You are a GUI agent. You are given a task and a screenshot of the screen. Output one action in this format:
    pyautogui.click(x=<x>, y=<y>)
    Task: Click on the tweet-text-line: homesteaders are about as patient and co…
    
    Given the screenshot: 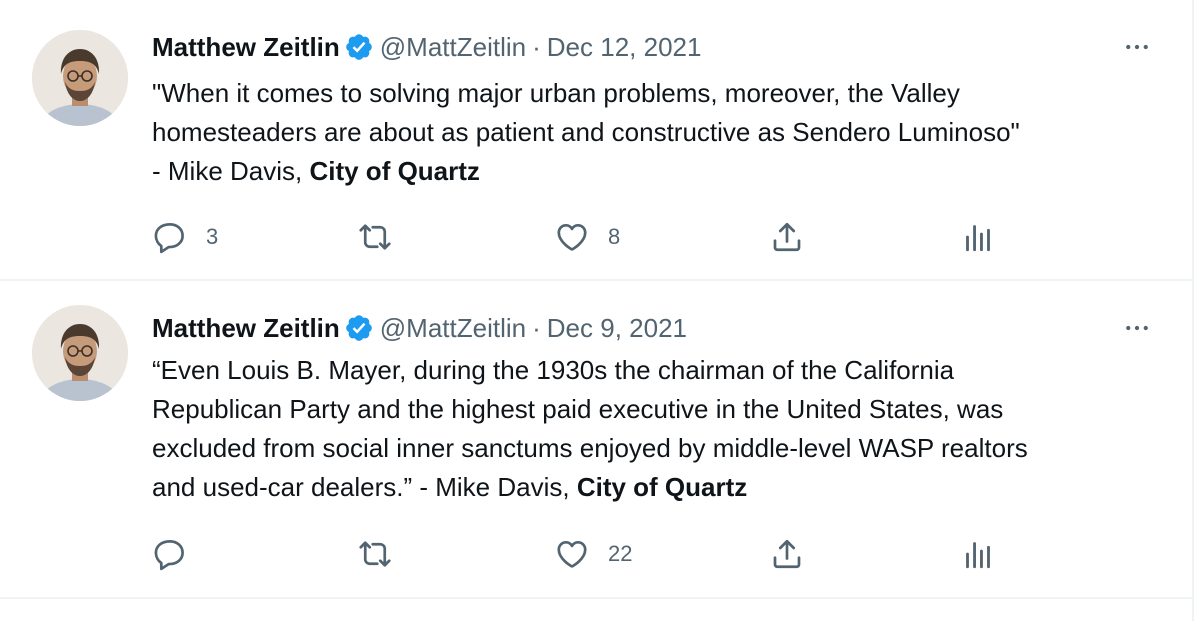 What is the action you would take?
    pyautogui.click(x=586, y=132)
    